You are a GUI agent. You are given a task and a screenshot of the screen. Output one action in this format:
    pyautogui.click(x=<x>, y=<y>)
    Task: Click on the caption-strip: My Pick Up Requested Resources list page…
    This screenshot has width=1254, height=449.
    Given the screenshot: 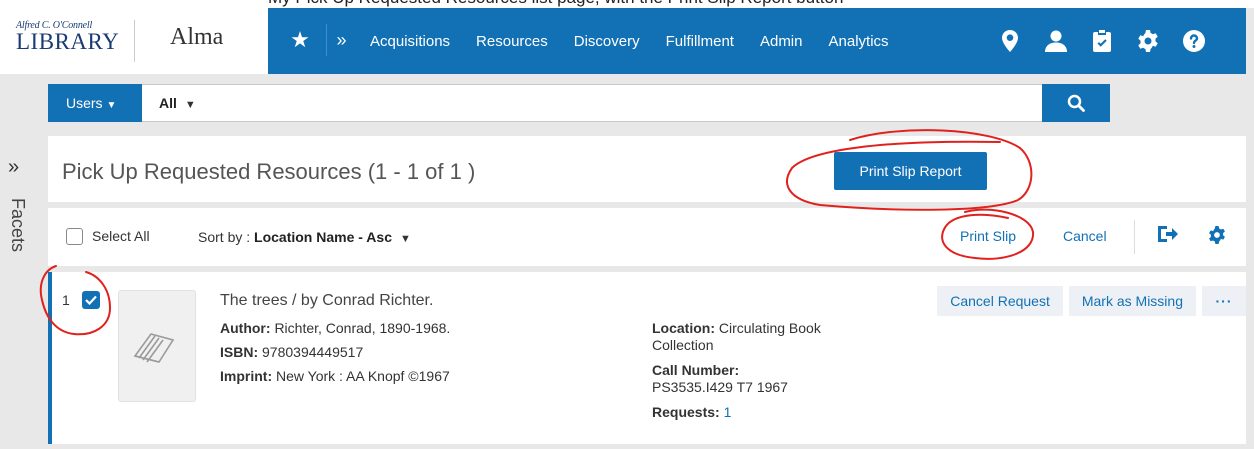 What is the action you would take?
    pyautogui.click(x=627, y=4)
    